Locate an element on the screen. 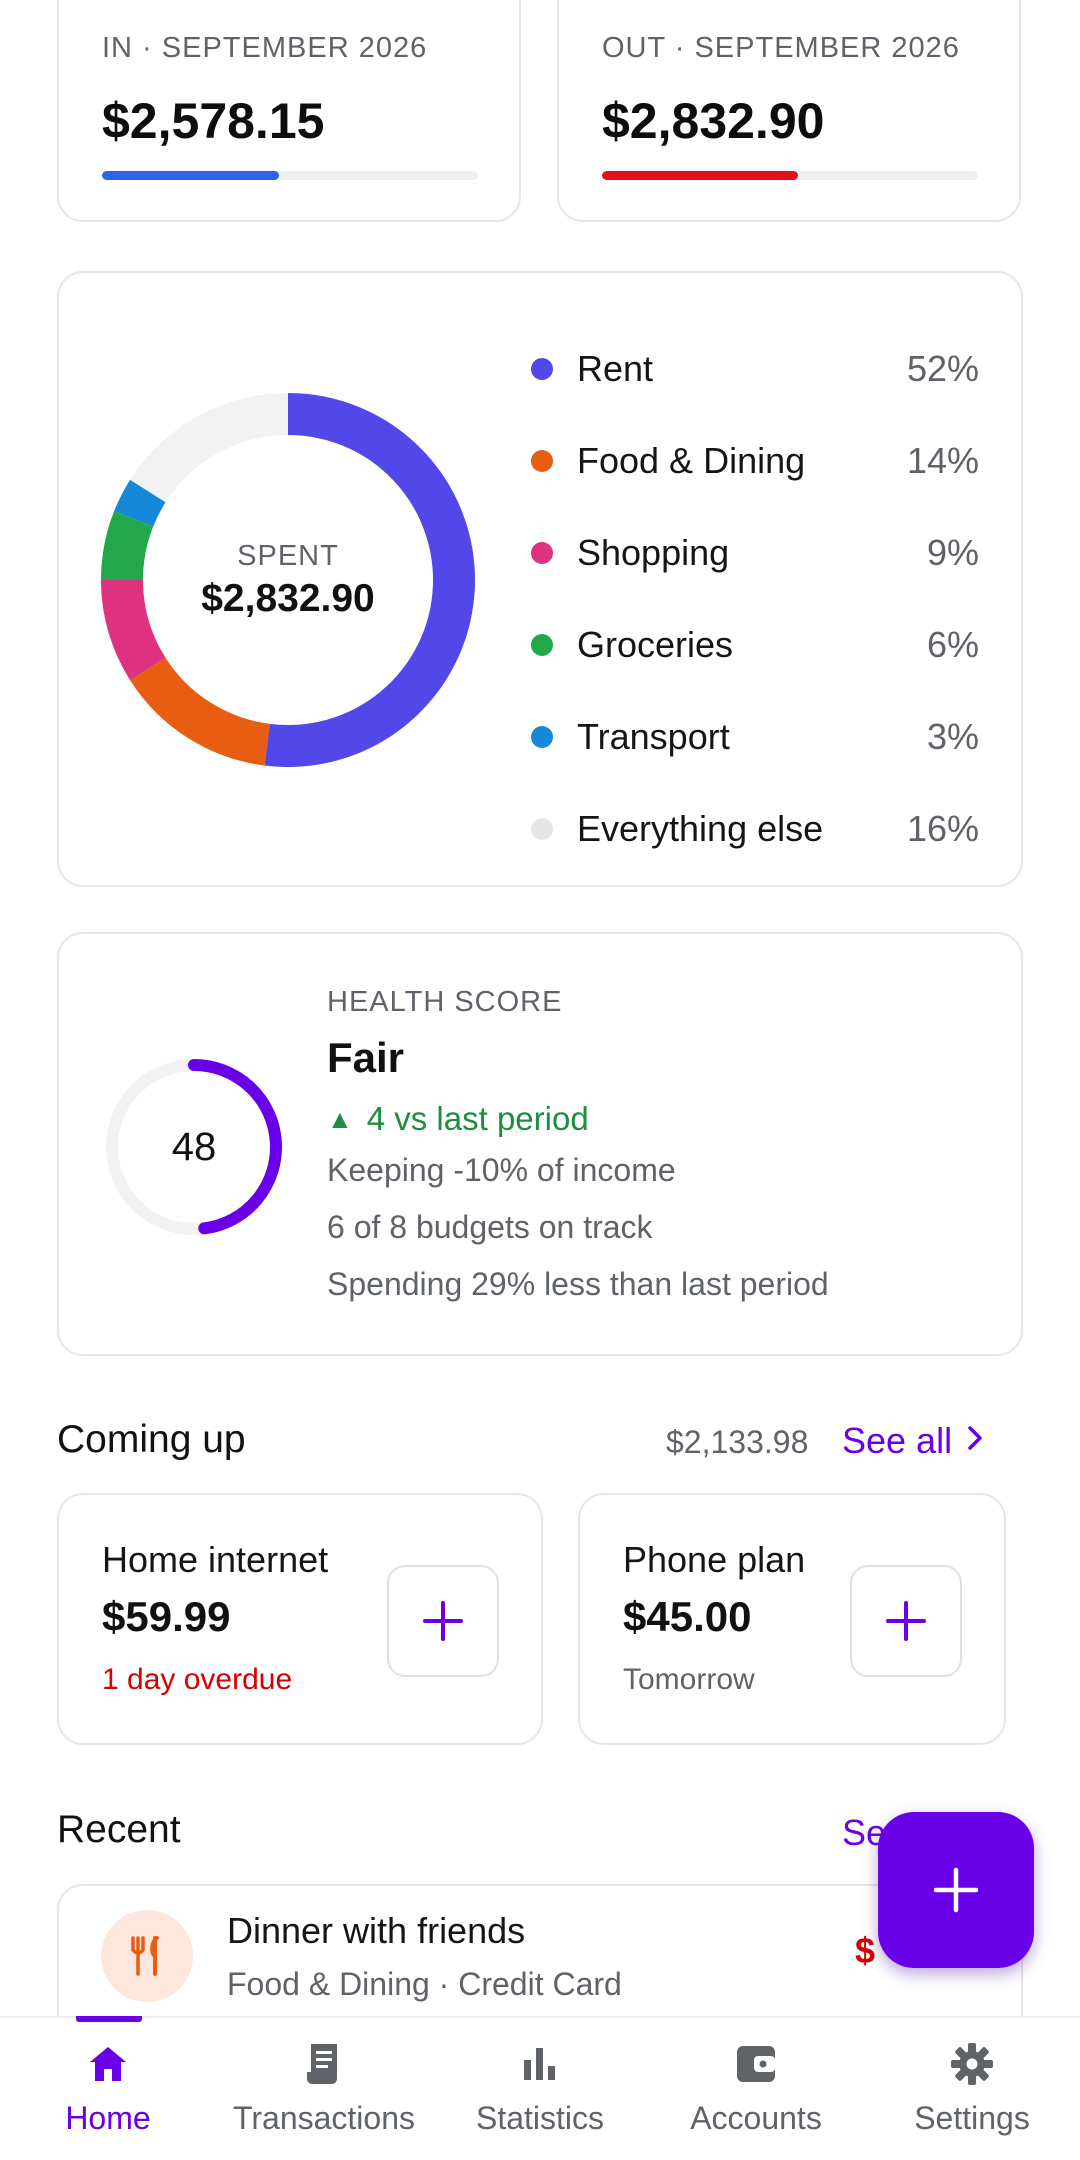 The width and height of the screenshot is (1080, 2160). legend-item: Rent 52% is located at coordinates (754, 369).